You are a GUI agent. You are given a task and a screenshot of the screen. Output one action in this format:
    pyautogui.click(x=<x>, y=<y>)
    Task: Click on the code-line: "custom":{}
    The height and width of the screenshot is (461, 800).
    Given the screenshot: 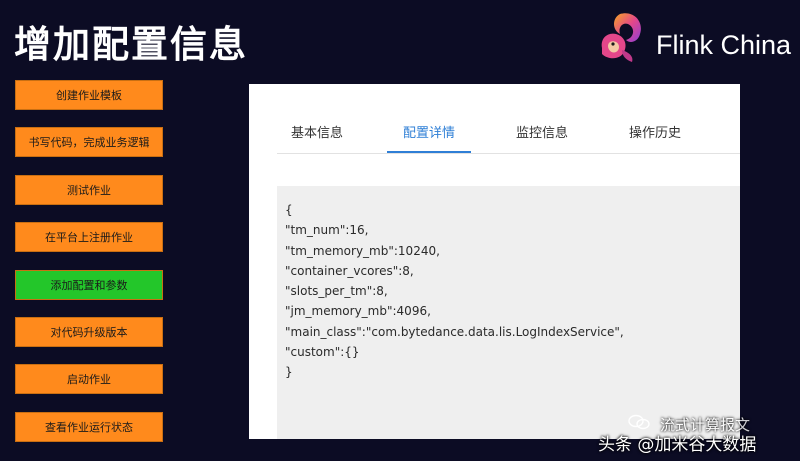 What is the action you would take?
    pyautogui.click(x=322, y=352)
    